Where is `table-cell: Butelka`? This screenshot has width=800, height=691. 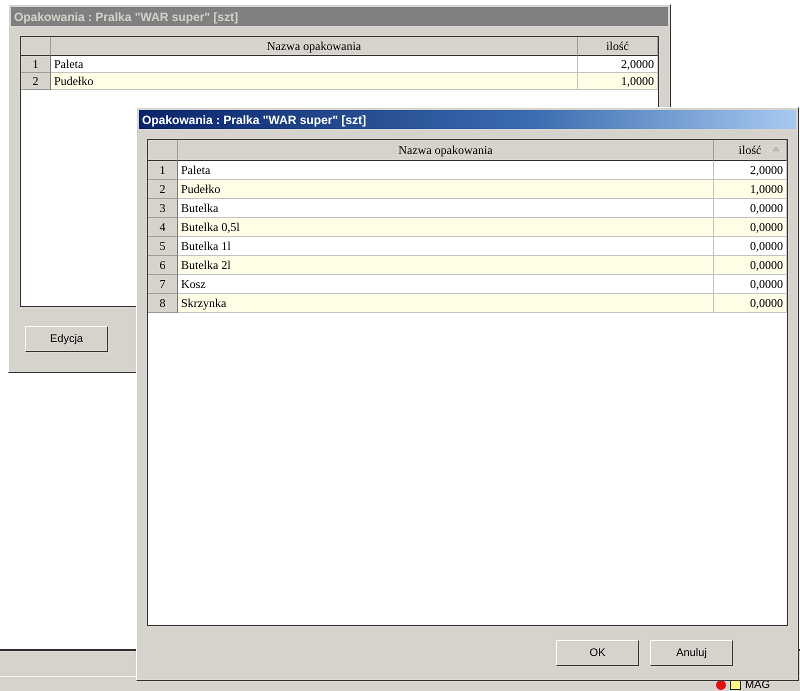
table-cell: Butelka is located at coordinates (446, 208).